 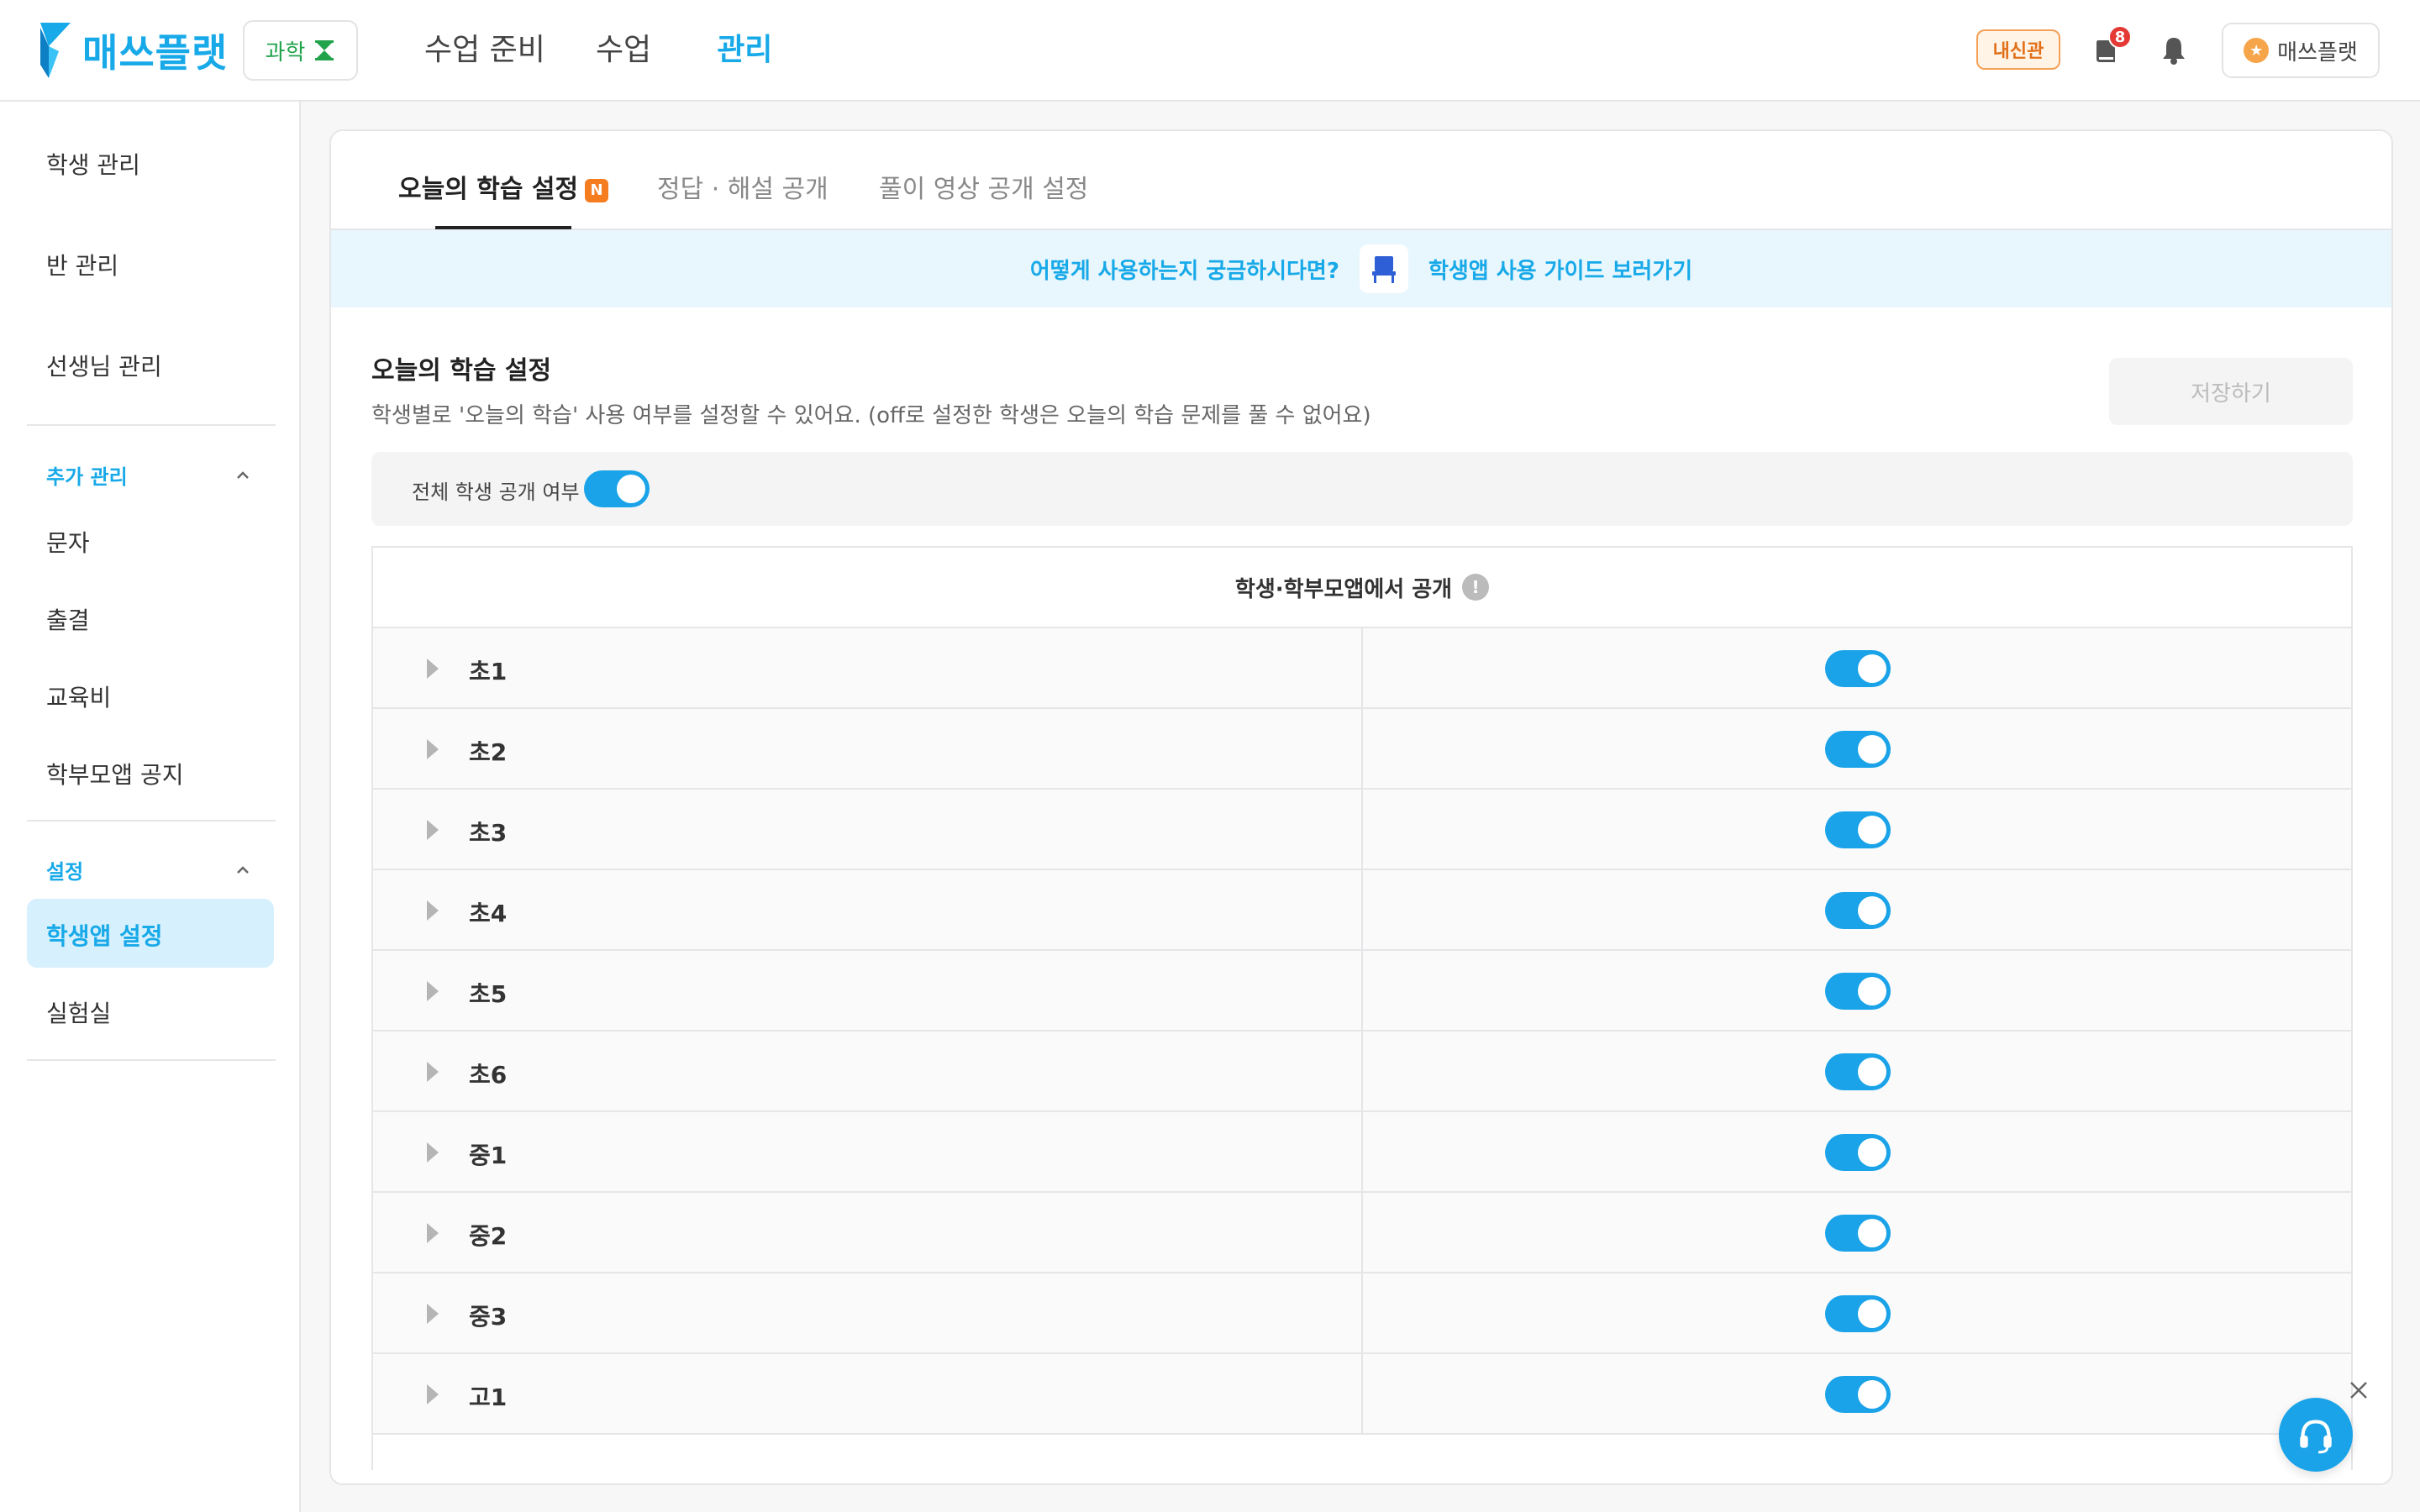 I want to click on tab-today-study: 오늘의 학습 설정 N, so click(x=503, y=186).